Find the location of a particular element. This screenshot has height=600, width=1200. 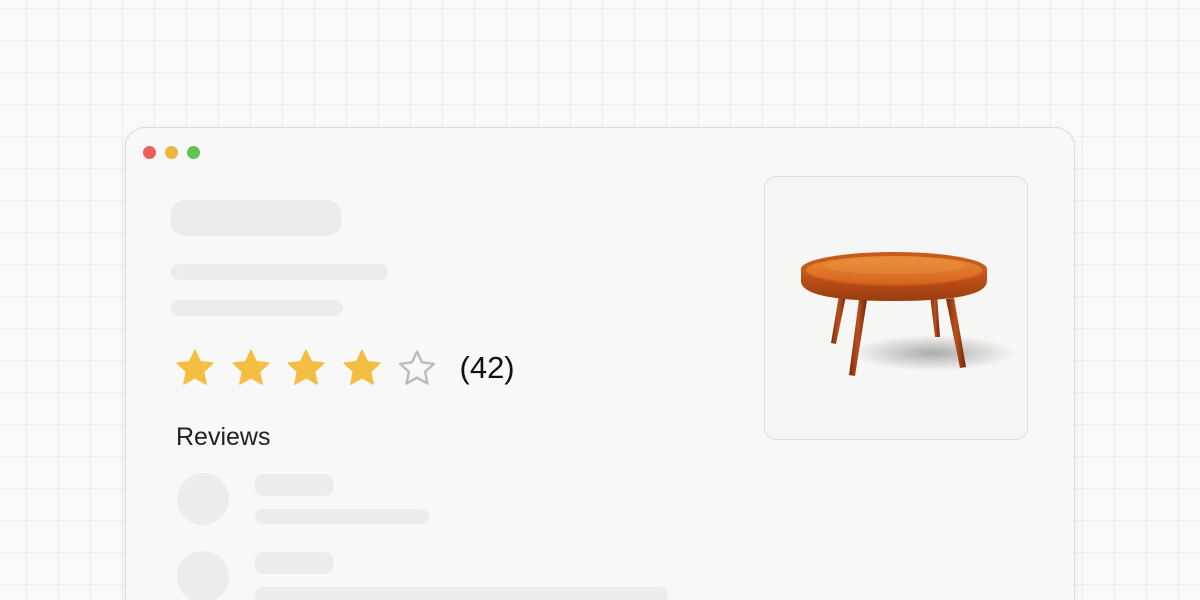

reviews-heading: Reviews is located at coordinates (223, 437).